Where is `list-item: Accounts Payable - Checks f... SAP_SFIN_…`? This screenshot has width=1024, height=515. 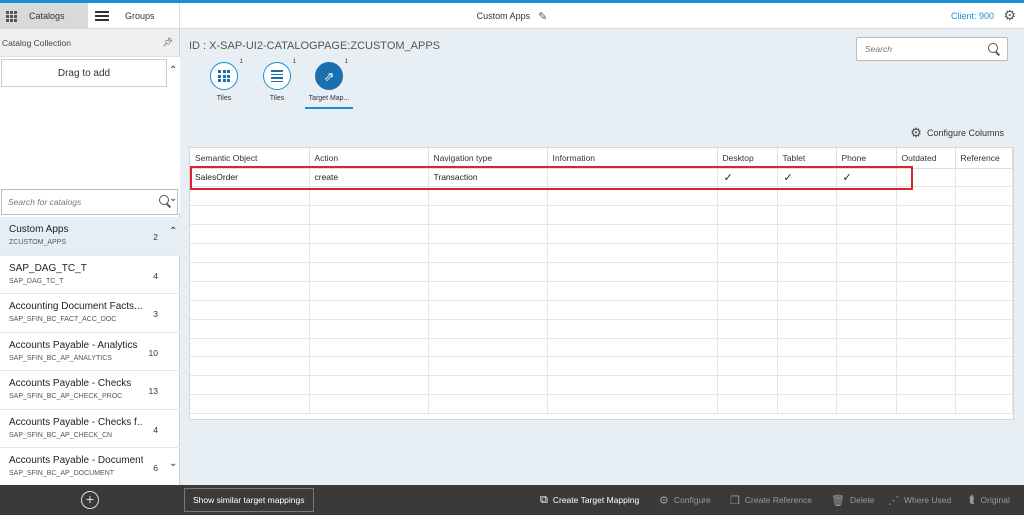
list-item: Accounts Payable - Checks f... SAP_SFIN_… is located at coordinates (90, 429).